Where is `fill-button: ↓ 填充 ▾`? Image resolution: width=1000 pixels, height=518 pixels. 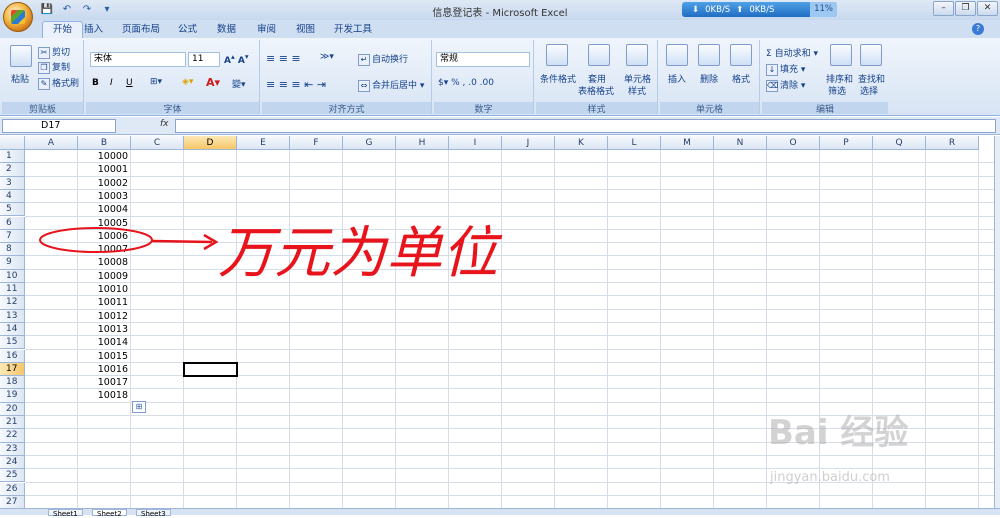 fill-button: ↓ 填充 ▾ is located at coordinates (785, 69).